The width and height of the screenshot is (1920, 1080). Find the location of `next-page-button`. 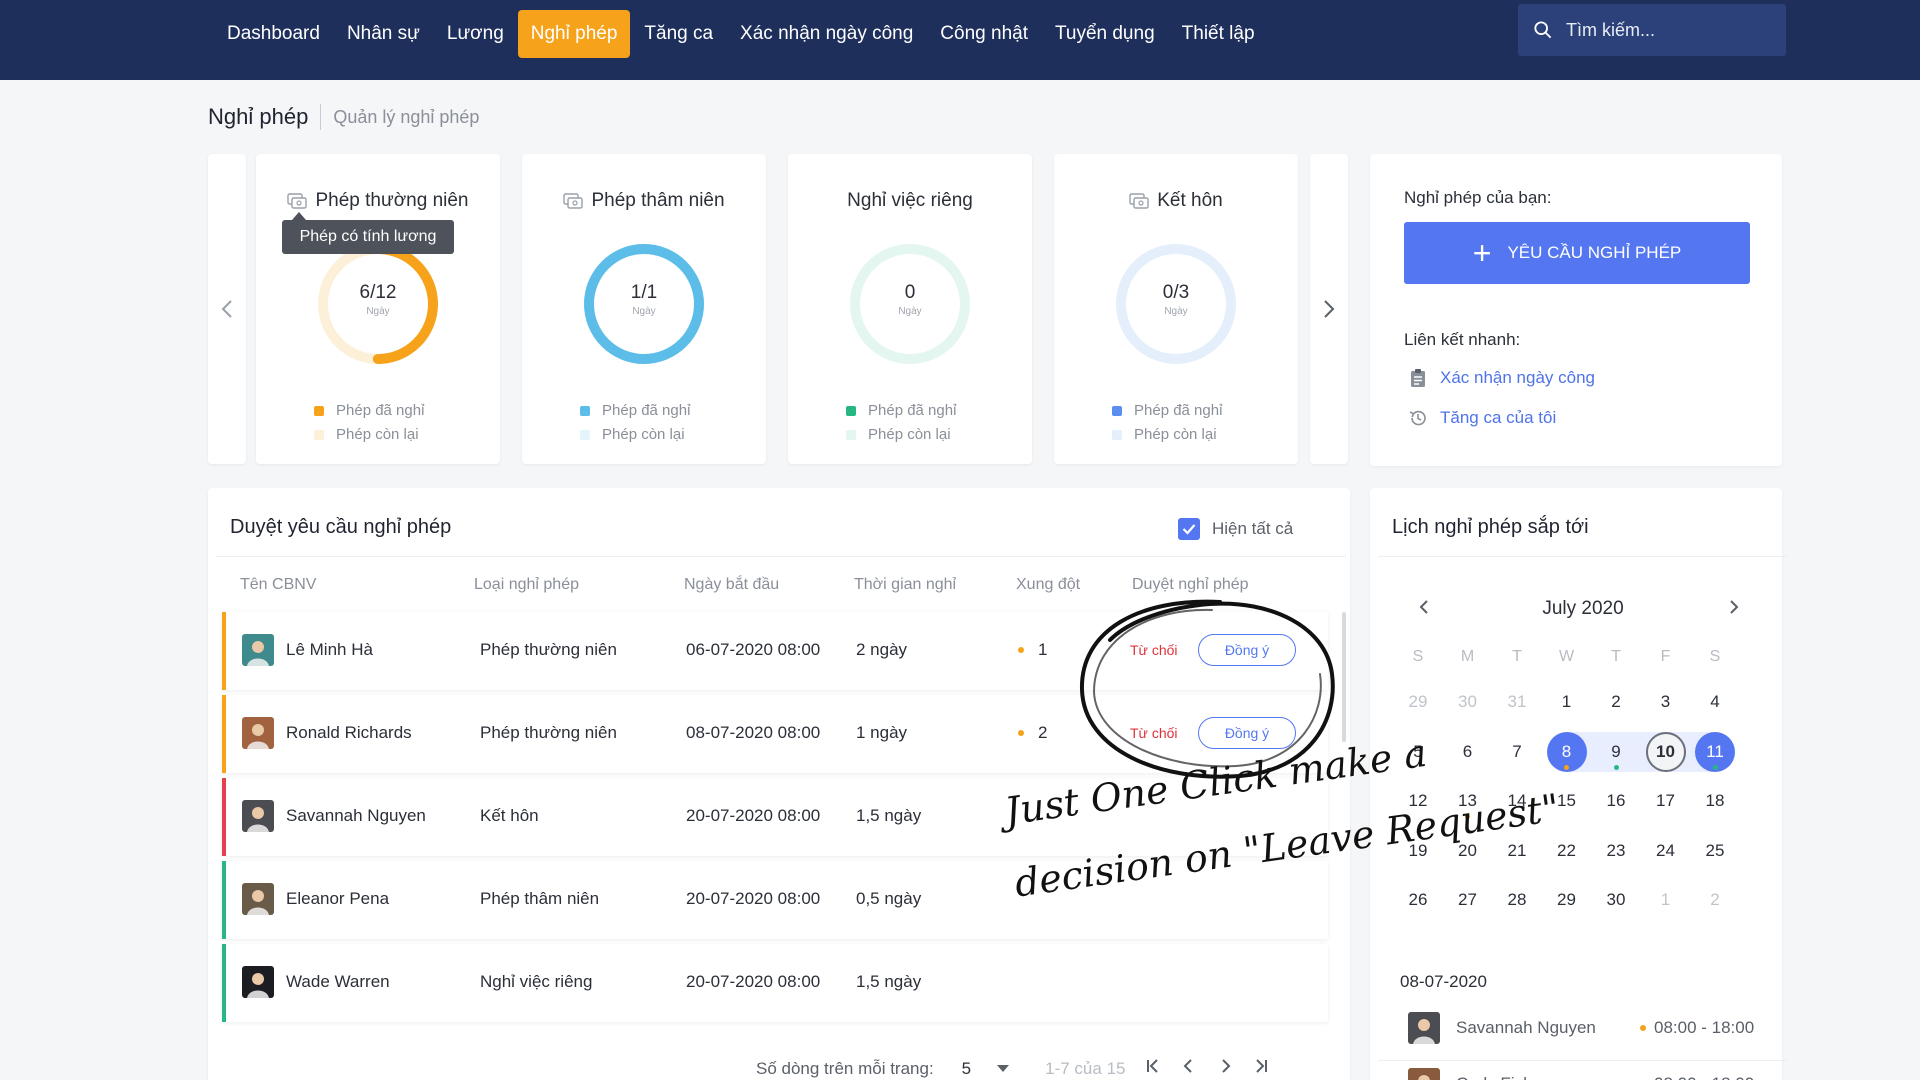

next-page-button is located at coordinates (1225, 1068).